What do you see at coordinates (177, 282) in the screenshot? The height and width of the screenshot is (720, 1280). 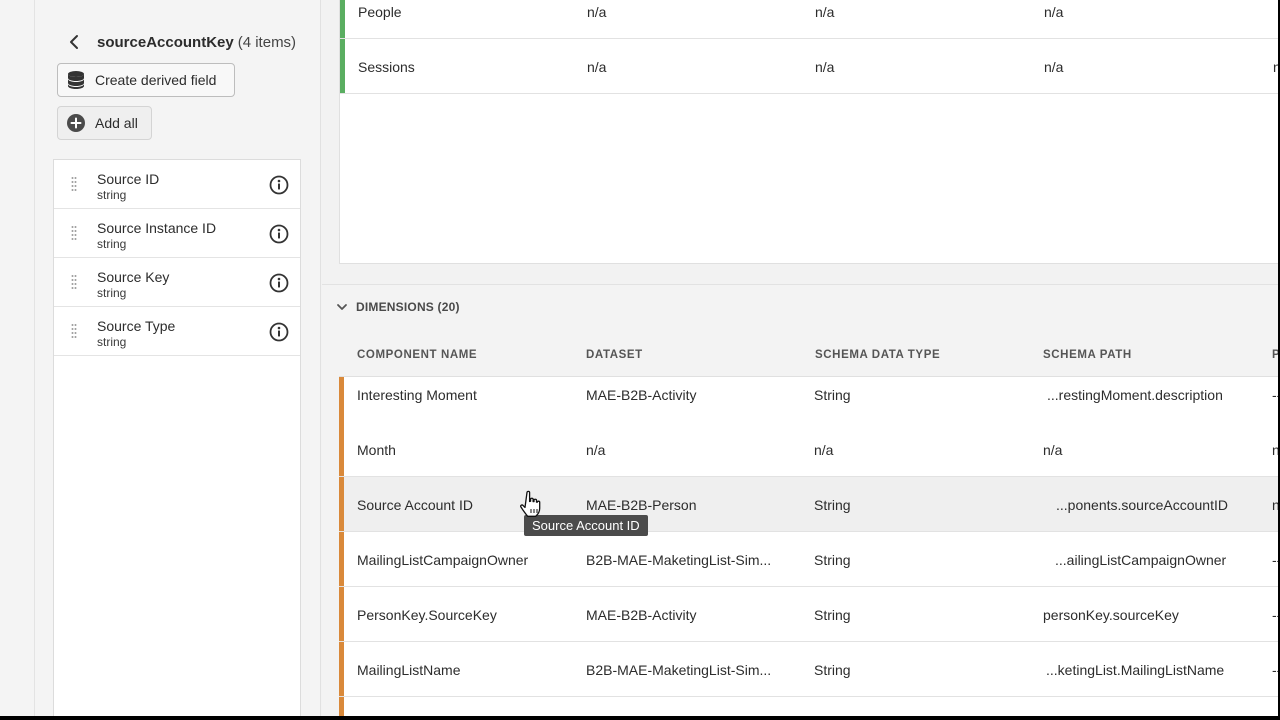 I see `field-item: Source Key string` at bounding box center [177, 282].